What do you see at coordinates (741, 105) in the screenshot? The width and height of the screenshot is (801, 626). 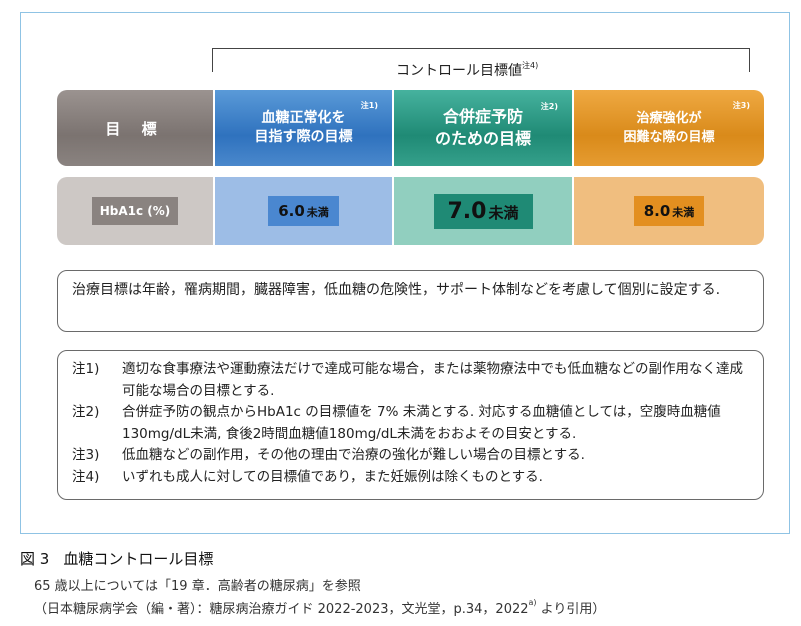 I see `note-mark: 注3)` at bounding box center [741, 105].